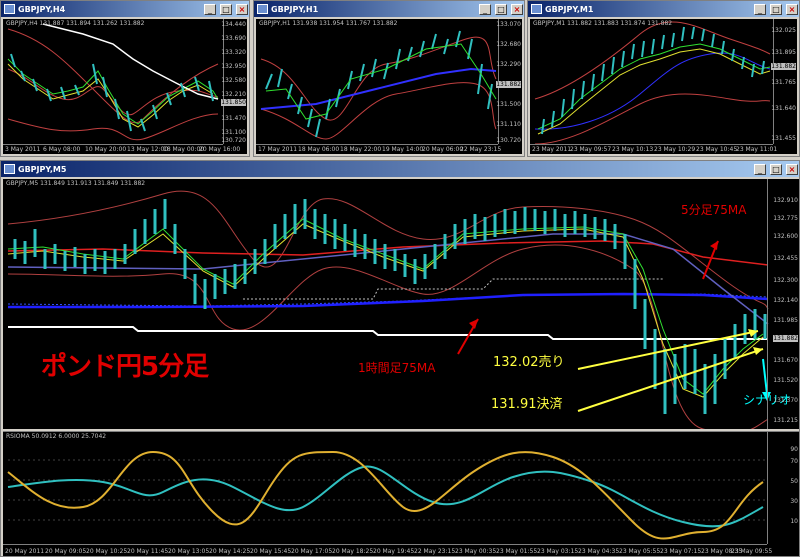 The image size is (800, 557). What do you see at coordinates (783, 30) in the screenshot?
I see `price-label: 132.025` at bounding box center [783, 30].